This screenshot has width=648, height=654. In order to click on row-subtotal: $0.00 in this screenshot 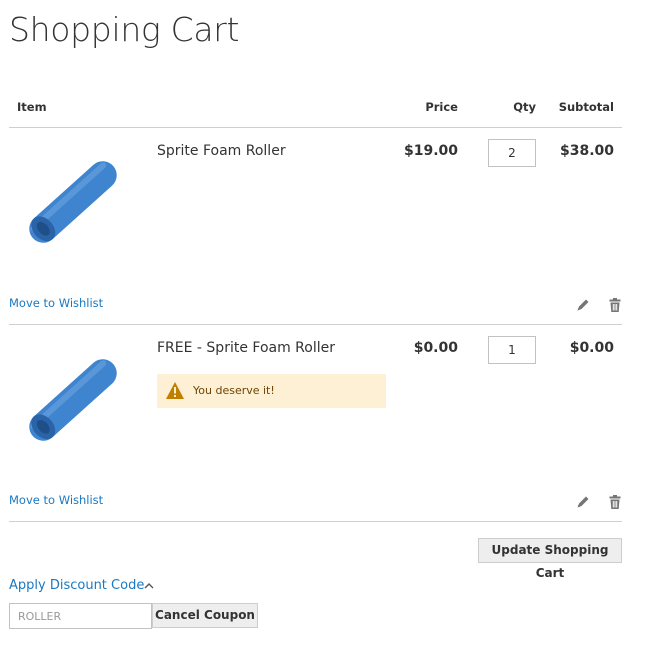, I will do `click(591, 348)`.